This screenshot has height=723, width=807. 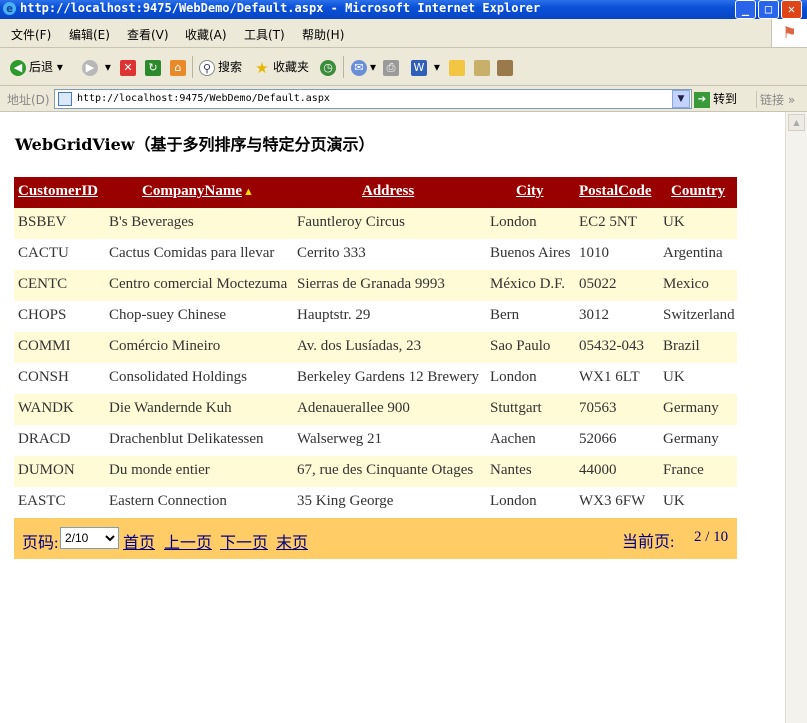 I want to click on edit-button: W ▾, so click(x=425, y=67).